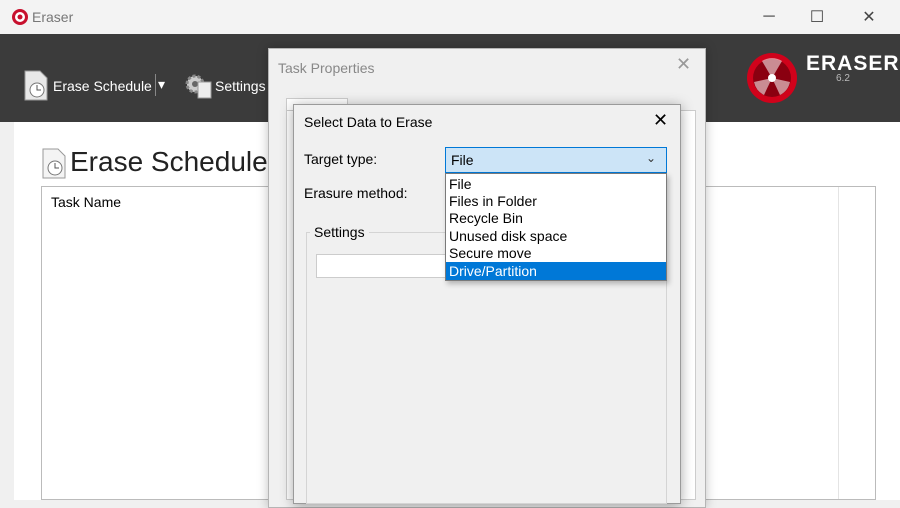  Describe the element at coordinates (240, 86) in the screenshot. I see `settings-label: Settings` at that location.